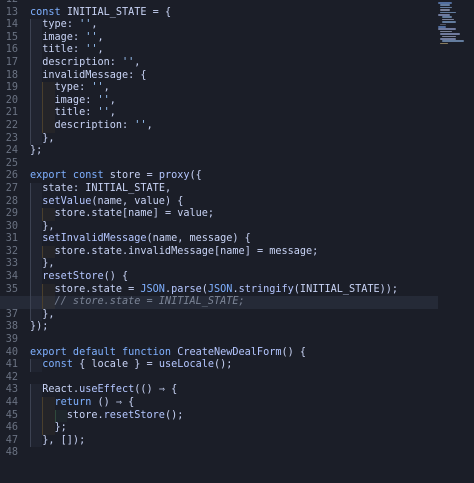 This screenshot has width=474, height=483. What do you see at coordinates (232, 76) in the screenshot?
I see `code-line: invalidMessage: {` at bounding box center [232, 76].